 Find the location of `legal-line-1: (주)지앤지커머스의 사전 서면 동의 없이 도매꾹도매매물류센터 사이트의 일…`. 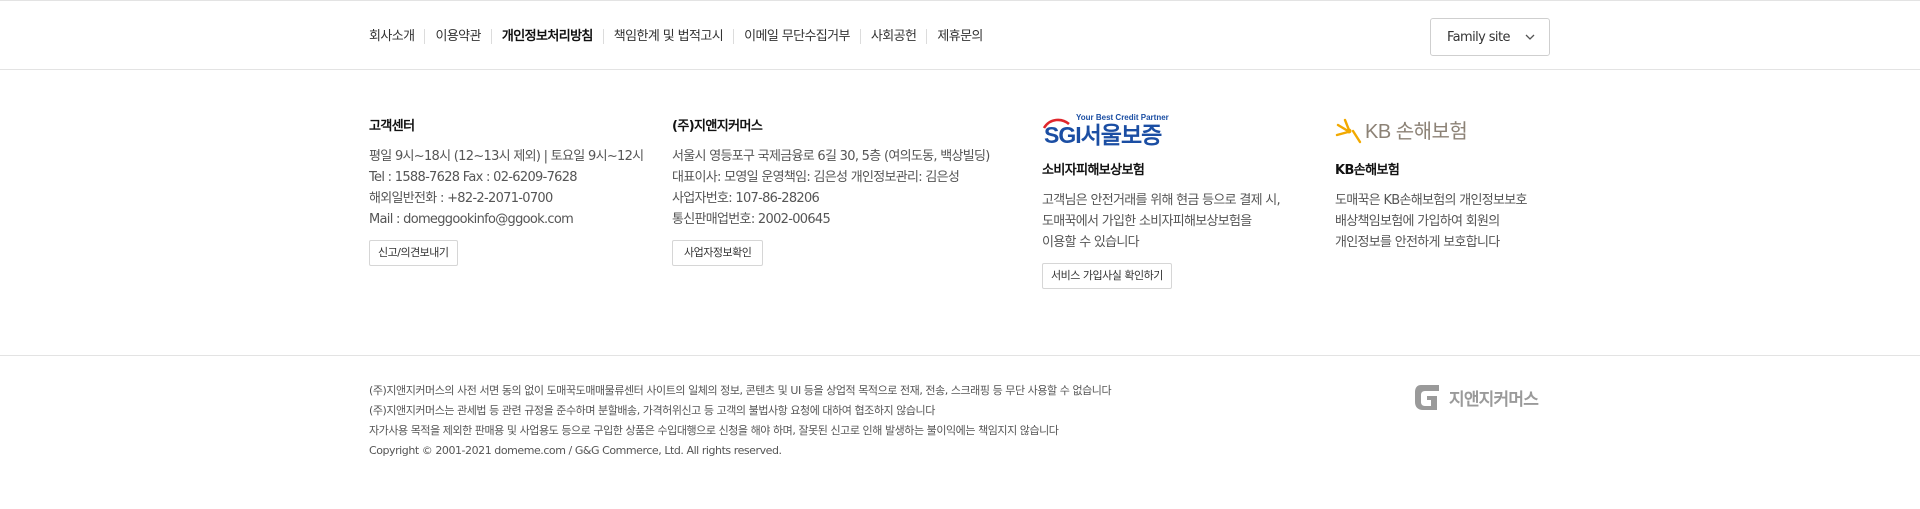

legal-line-1: (주)지앤지커머스의 사전 서면 동의 없이 도매꾹도매매물류센터 사이트의 일… is located at coordinates (740, 390).